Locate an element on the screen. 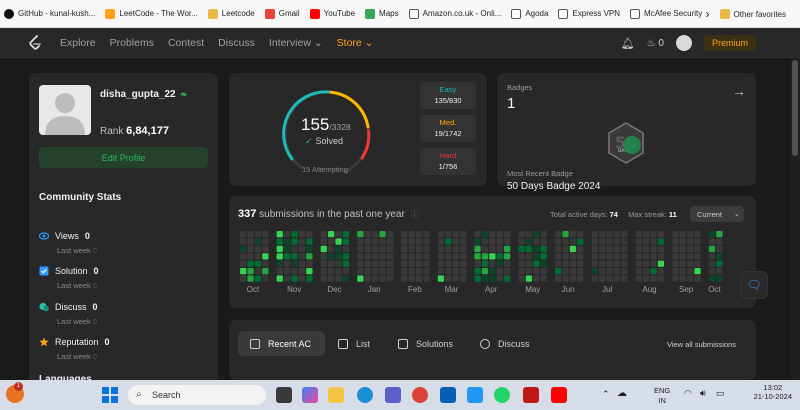 Image resolution: width=800 pixels, height=410 pixels. bookmark-folder-leetcode: Leetcode is located at coordinates (231, 13).